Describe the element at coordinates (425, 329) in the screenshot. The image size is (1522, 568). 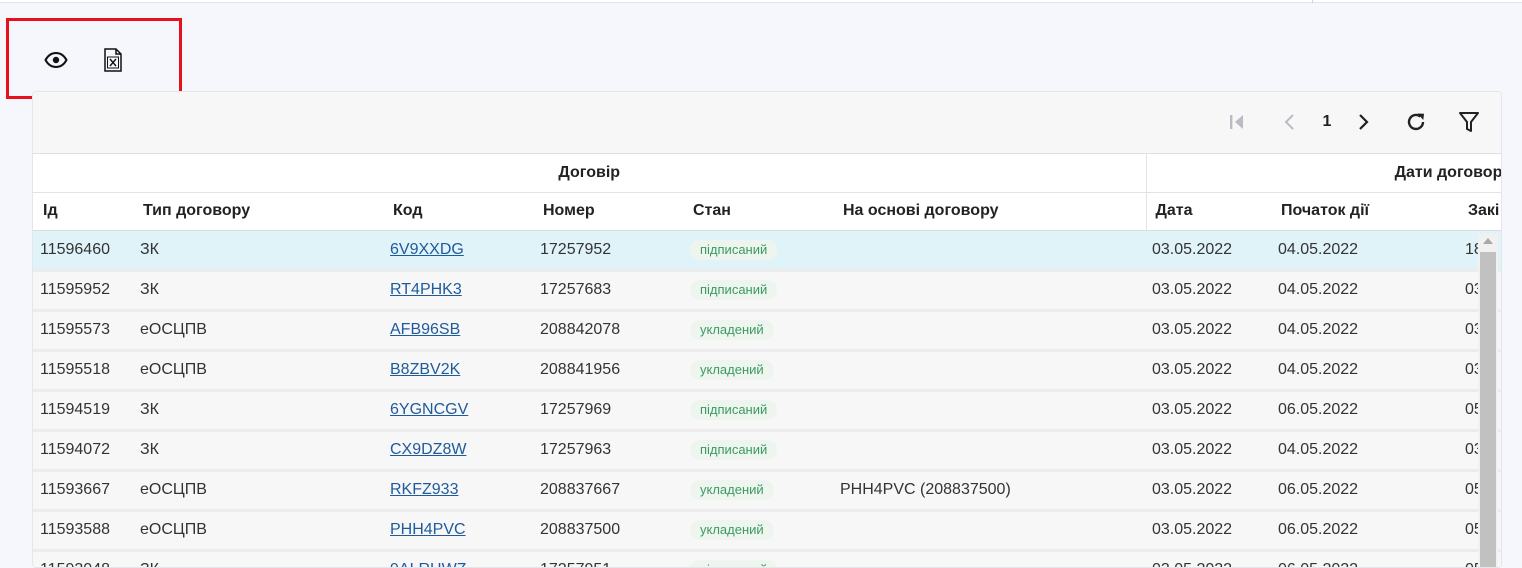
I see `contract-code-link: AFB96SB` at that location.